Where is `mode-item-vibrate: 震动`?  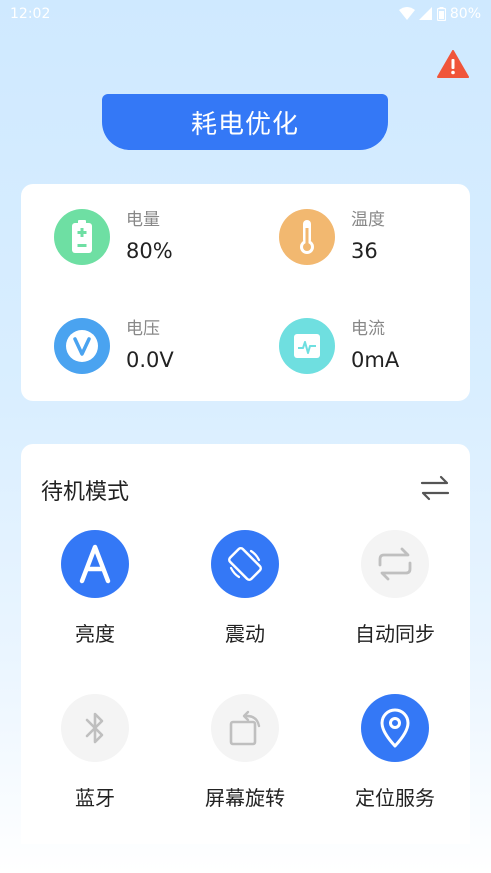 mode-item-vibrate: 震动 is located at coordinates (245, 588).